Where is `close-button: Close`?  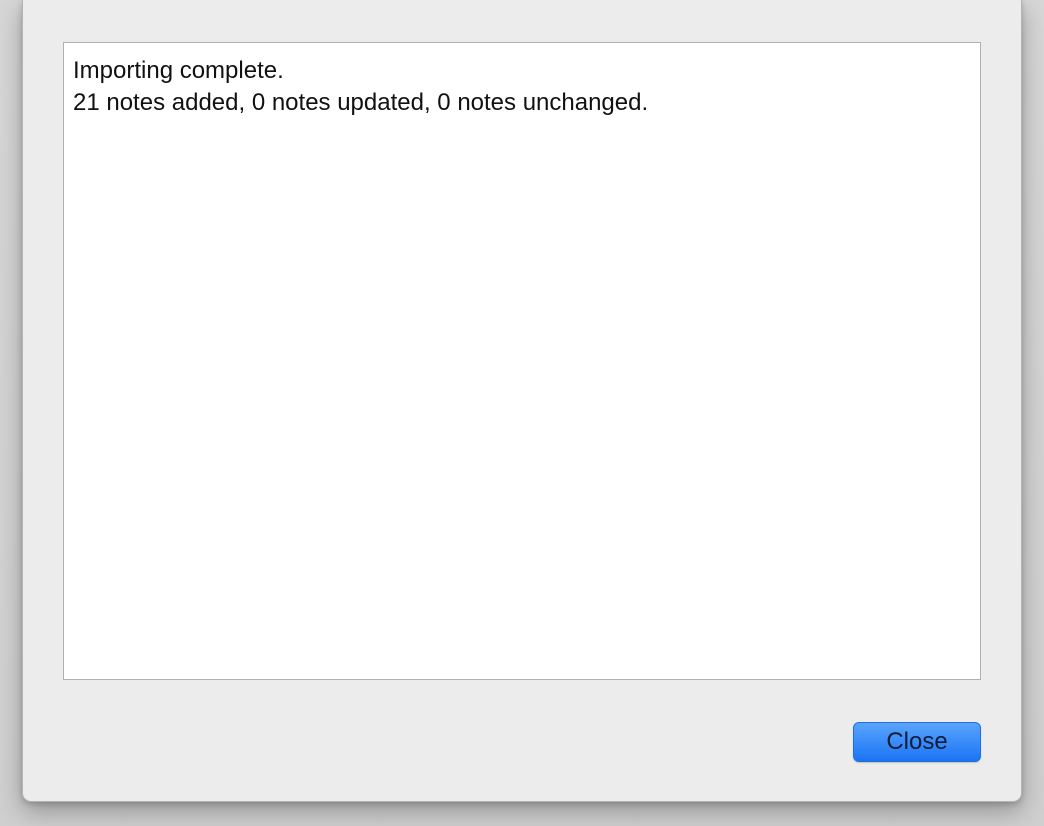
close-button: Close is located at coordinates (917, 742).